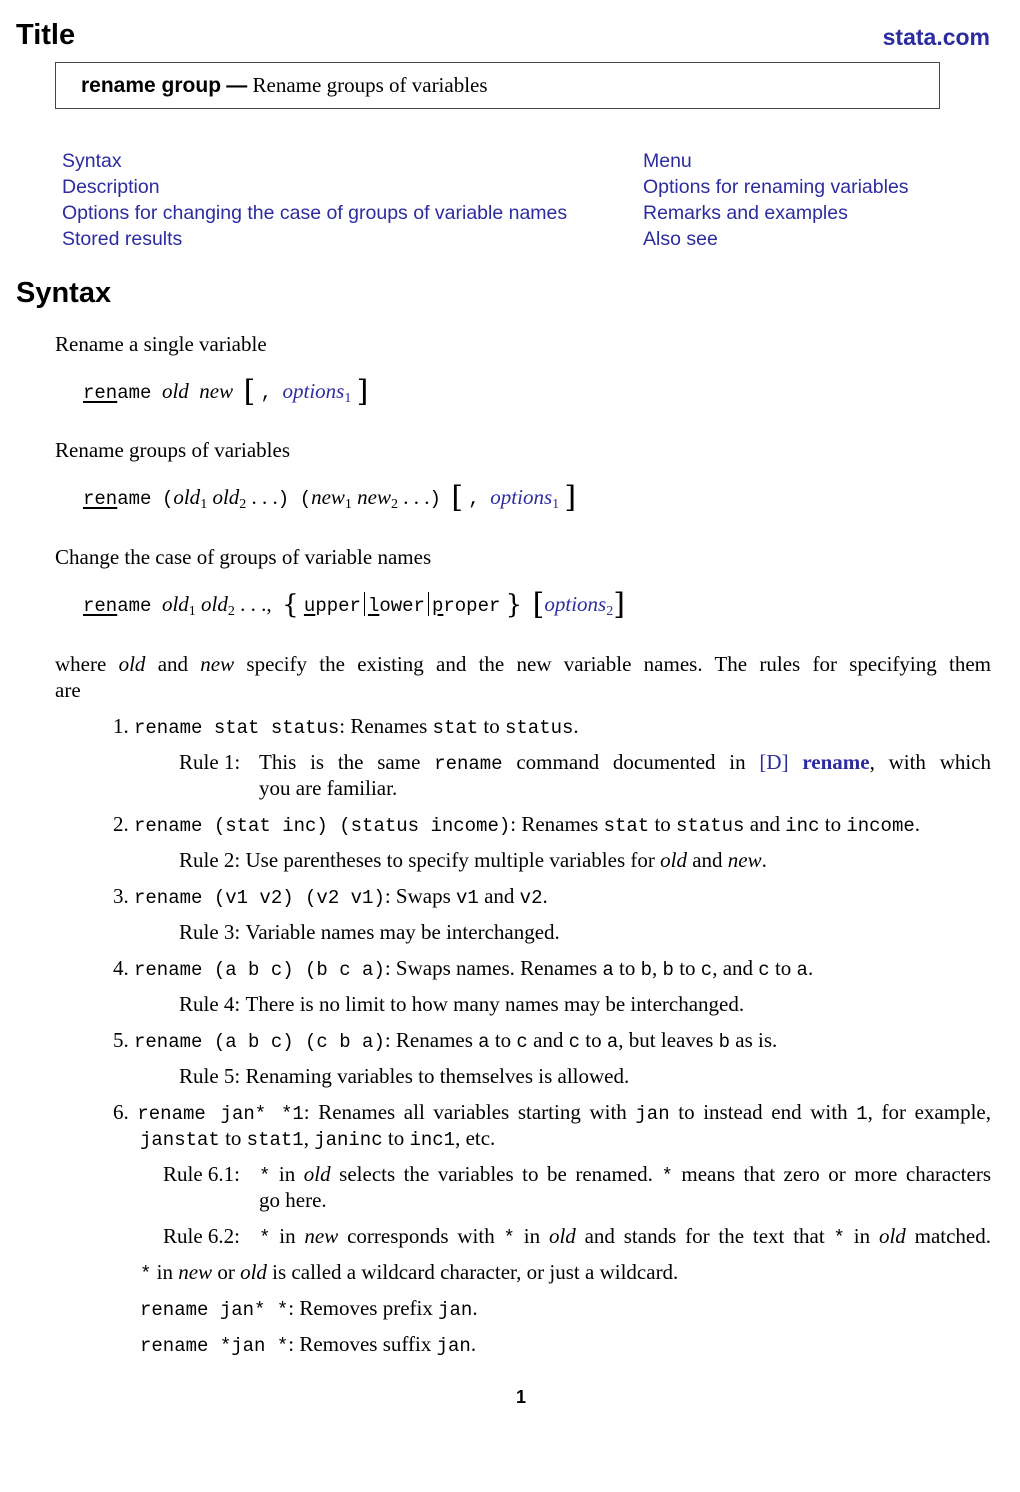 The width and height of the screenshot is (1020, 1492). What do you see at coordinates (161, 344) in the screenshot?
I see `form1-caption: Rename a single variable` at bounding box center [161, 344].